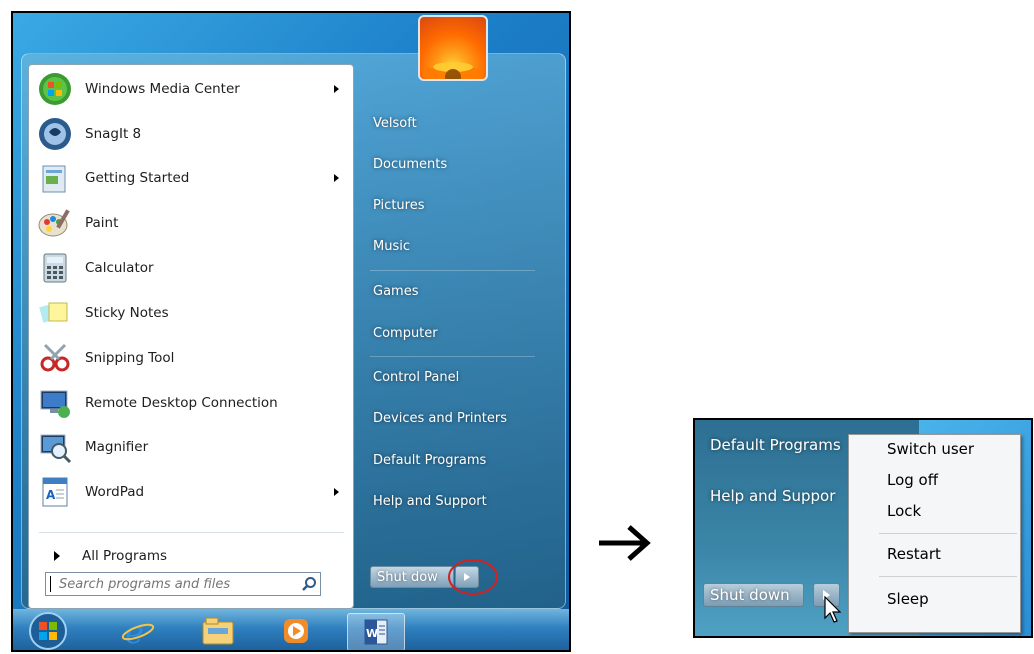  I want to click on program-getting-started: Getting Started, so click(191, 178).